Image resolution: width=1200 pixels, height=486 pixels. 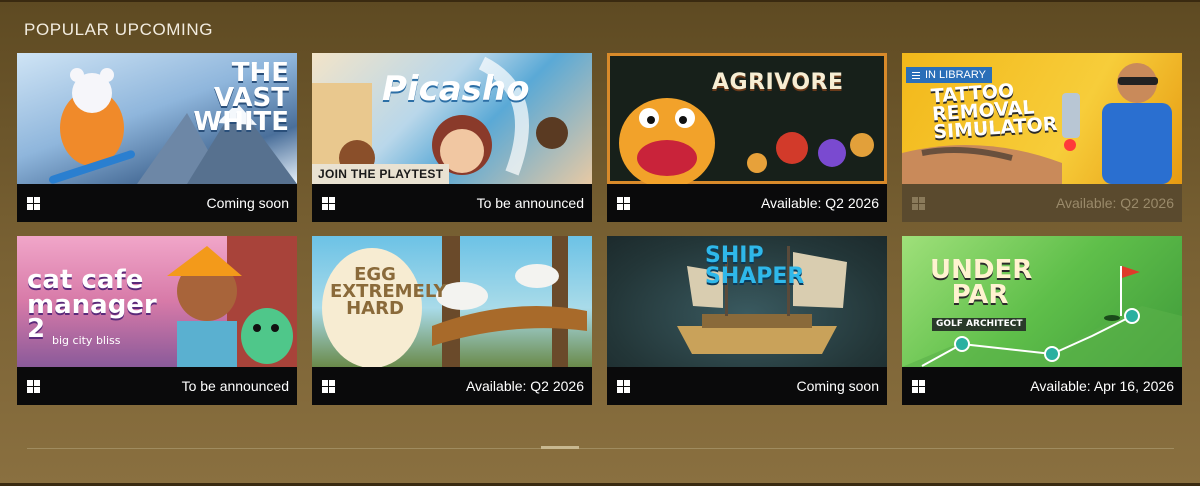 I want to click on in-library-badge: IN LIBRARY, so click(x=949, y=75).